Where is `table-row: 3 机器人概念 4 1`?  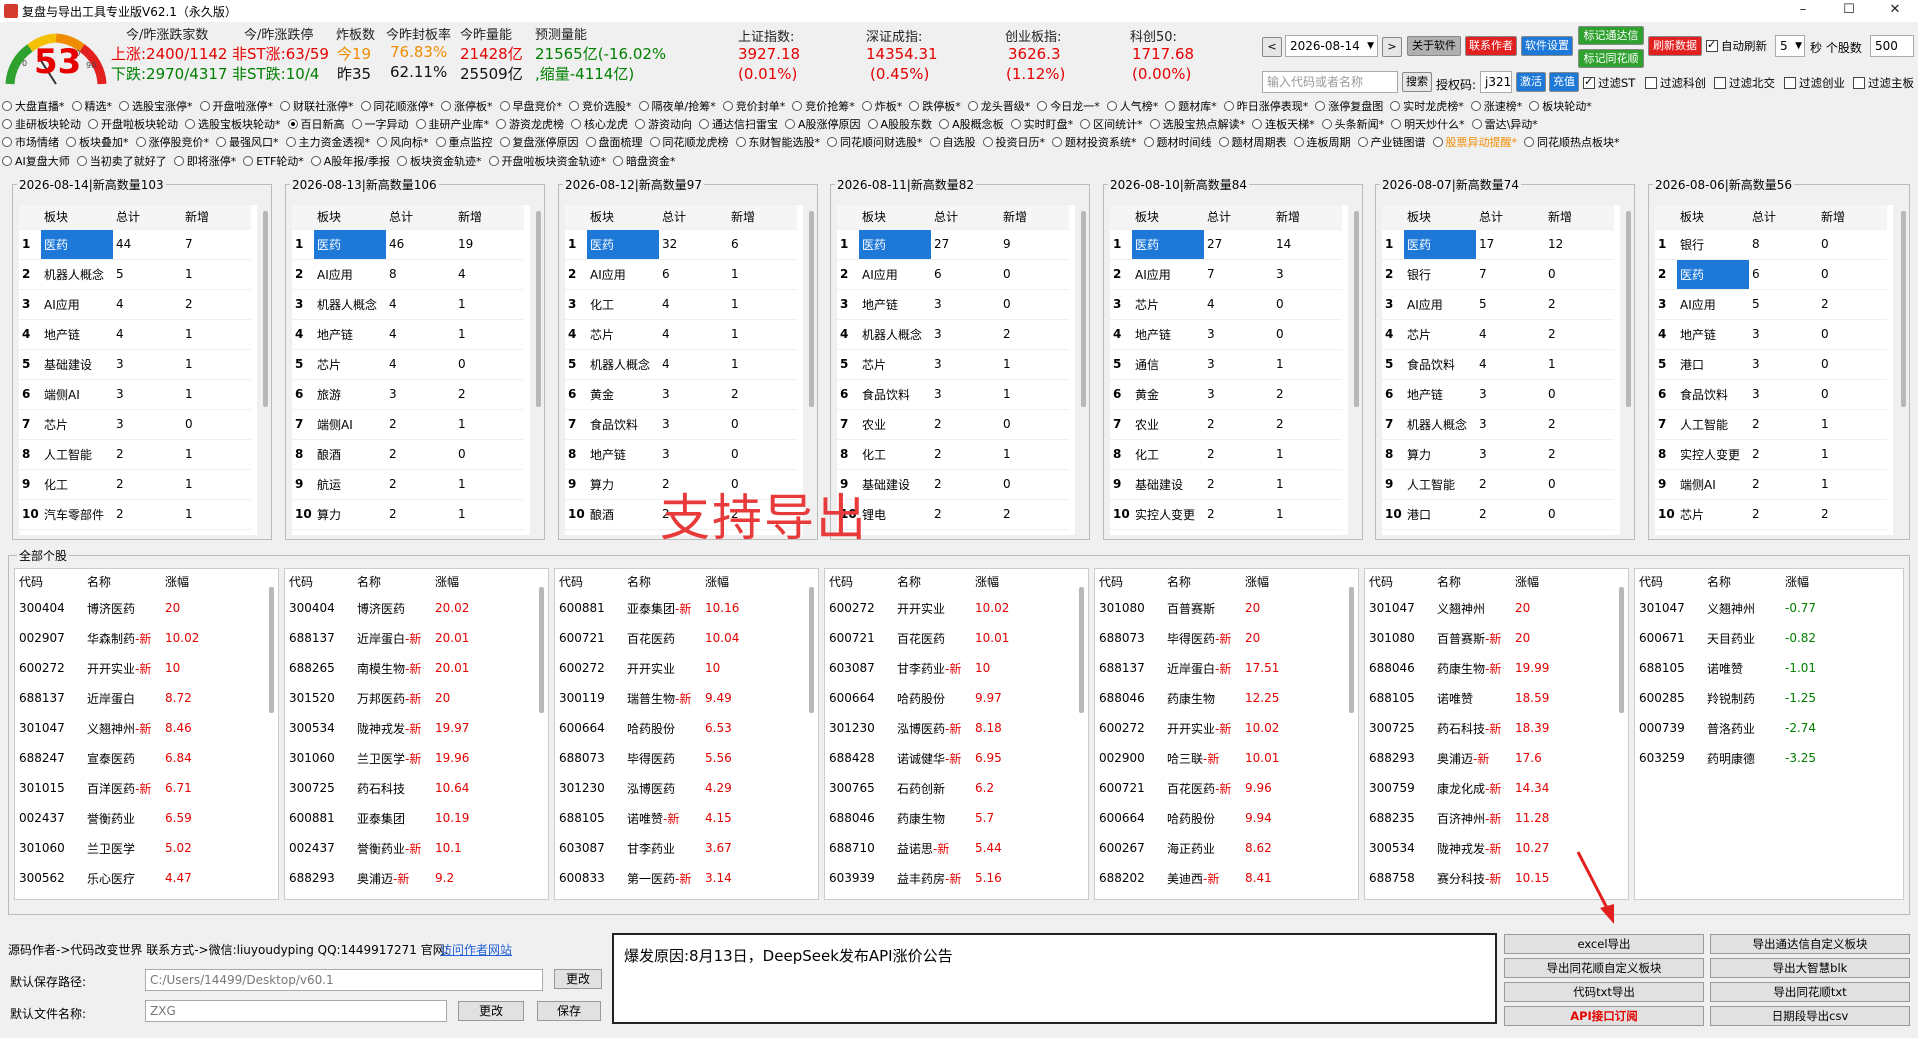
table-row: 3 机器人概念 4 1 is located at coordinates (408, 304).